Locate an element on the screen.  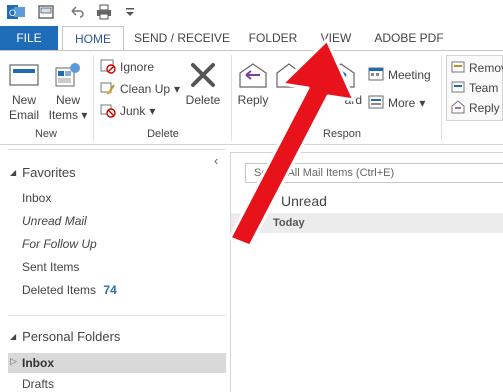
folder-inbox: Inbox is located at coordinates (38, 363).